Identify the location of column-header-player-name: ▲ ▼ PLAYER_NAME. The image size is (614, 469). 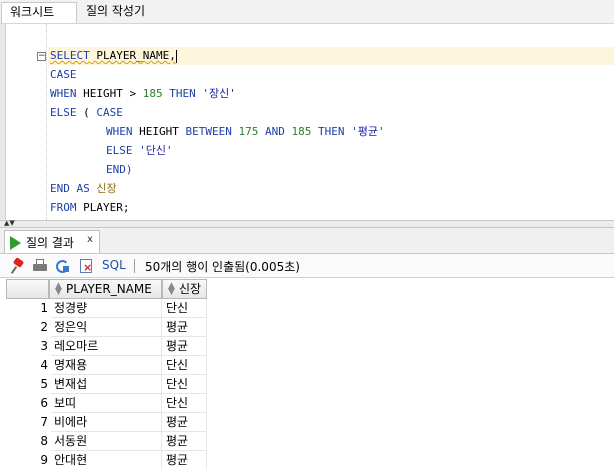
(105, 289).